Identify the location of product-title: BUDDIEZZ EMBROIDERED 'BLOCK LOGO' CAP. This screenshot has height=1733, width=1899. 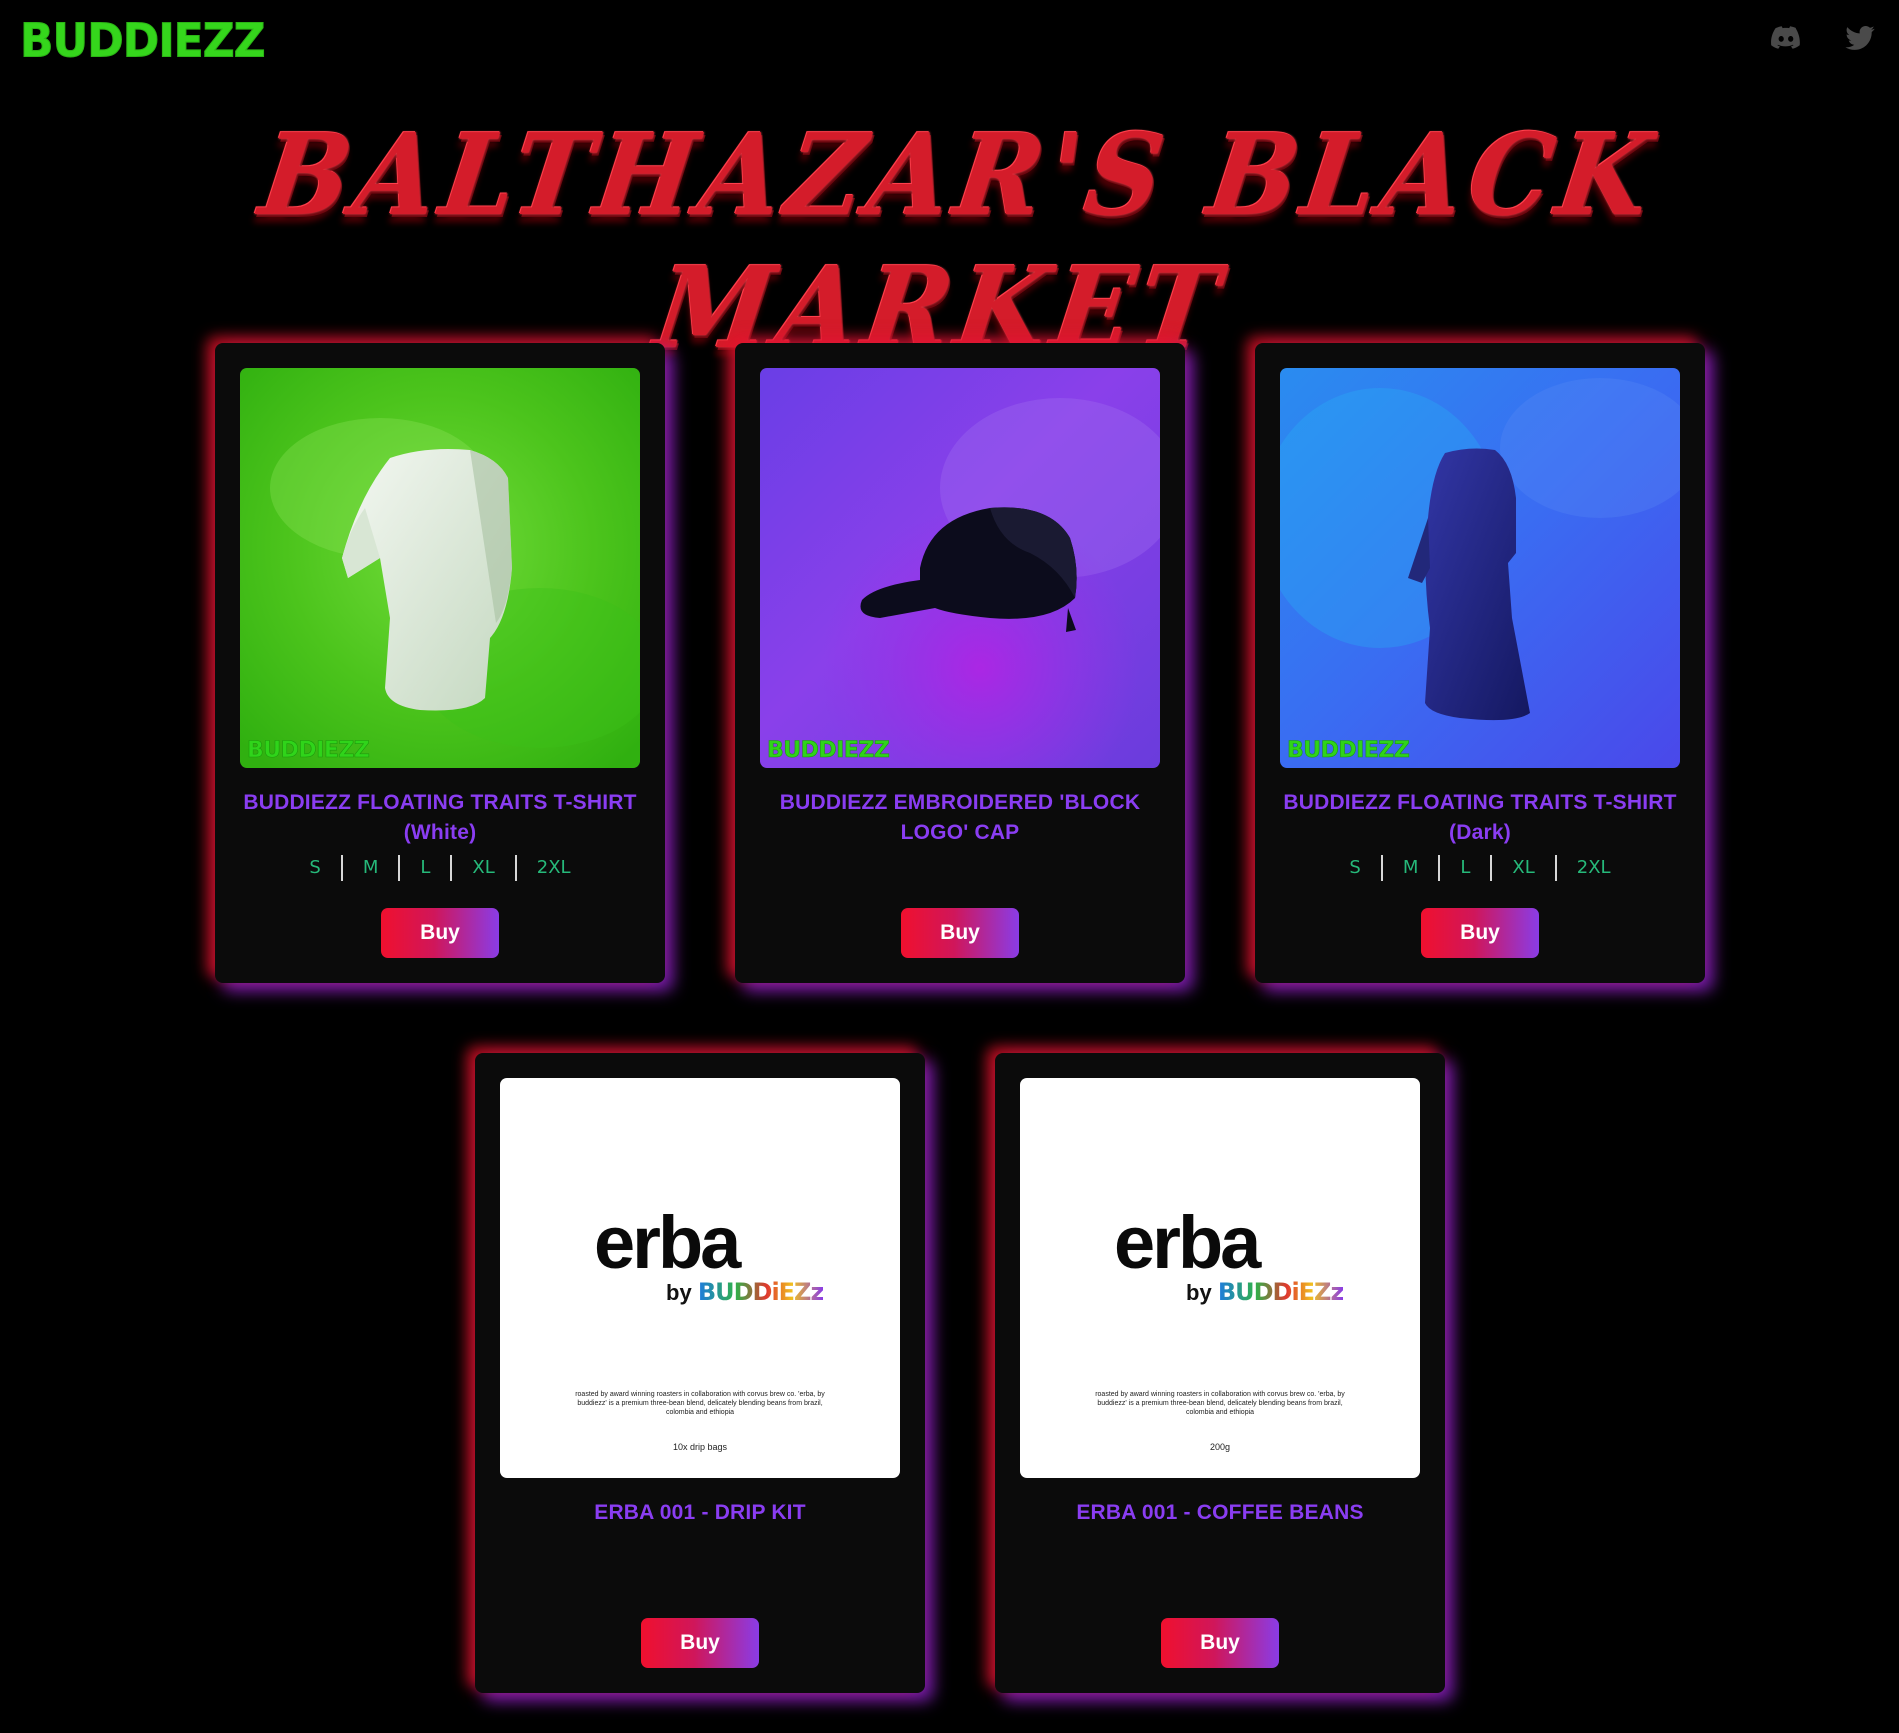
(960, 817).